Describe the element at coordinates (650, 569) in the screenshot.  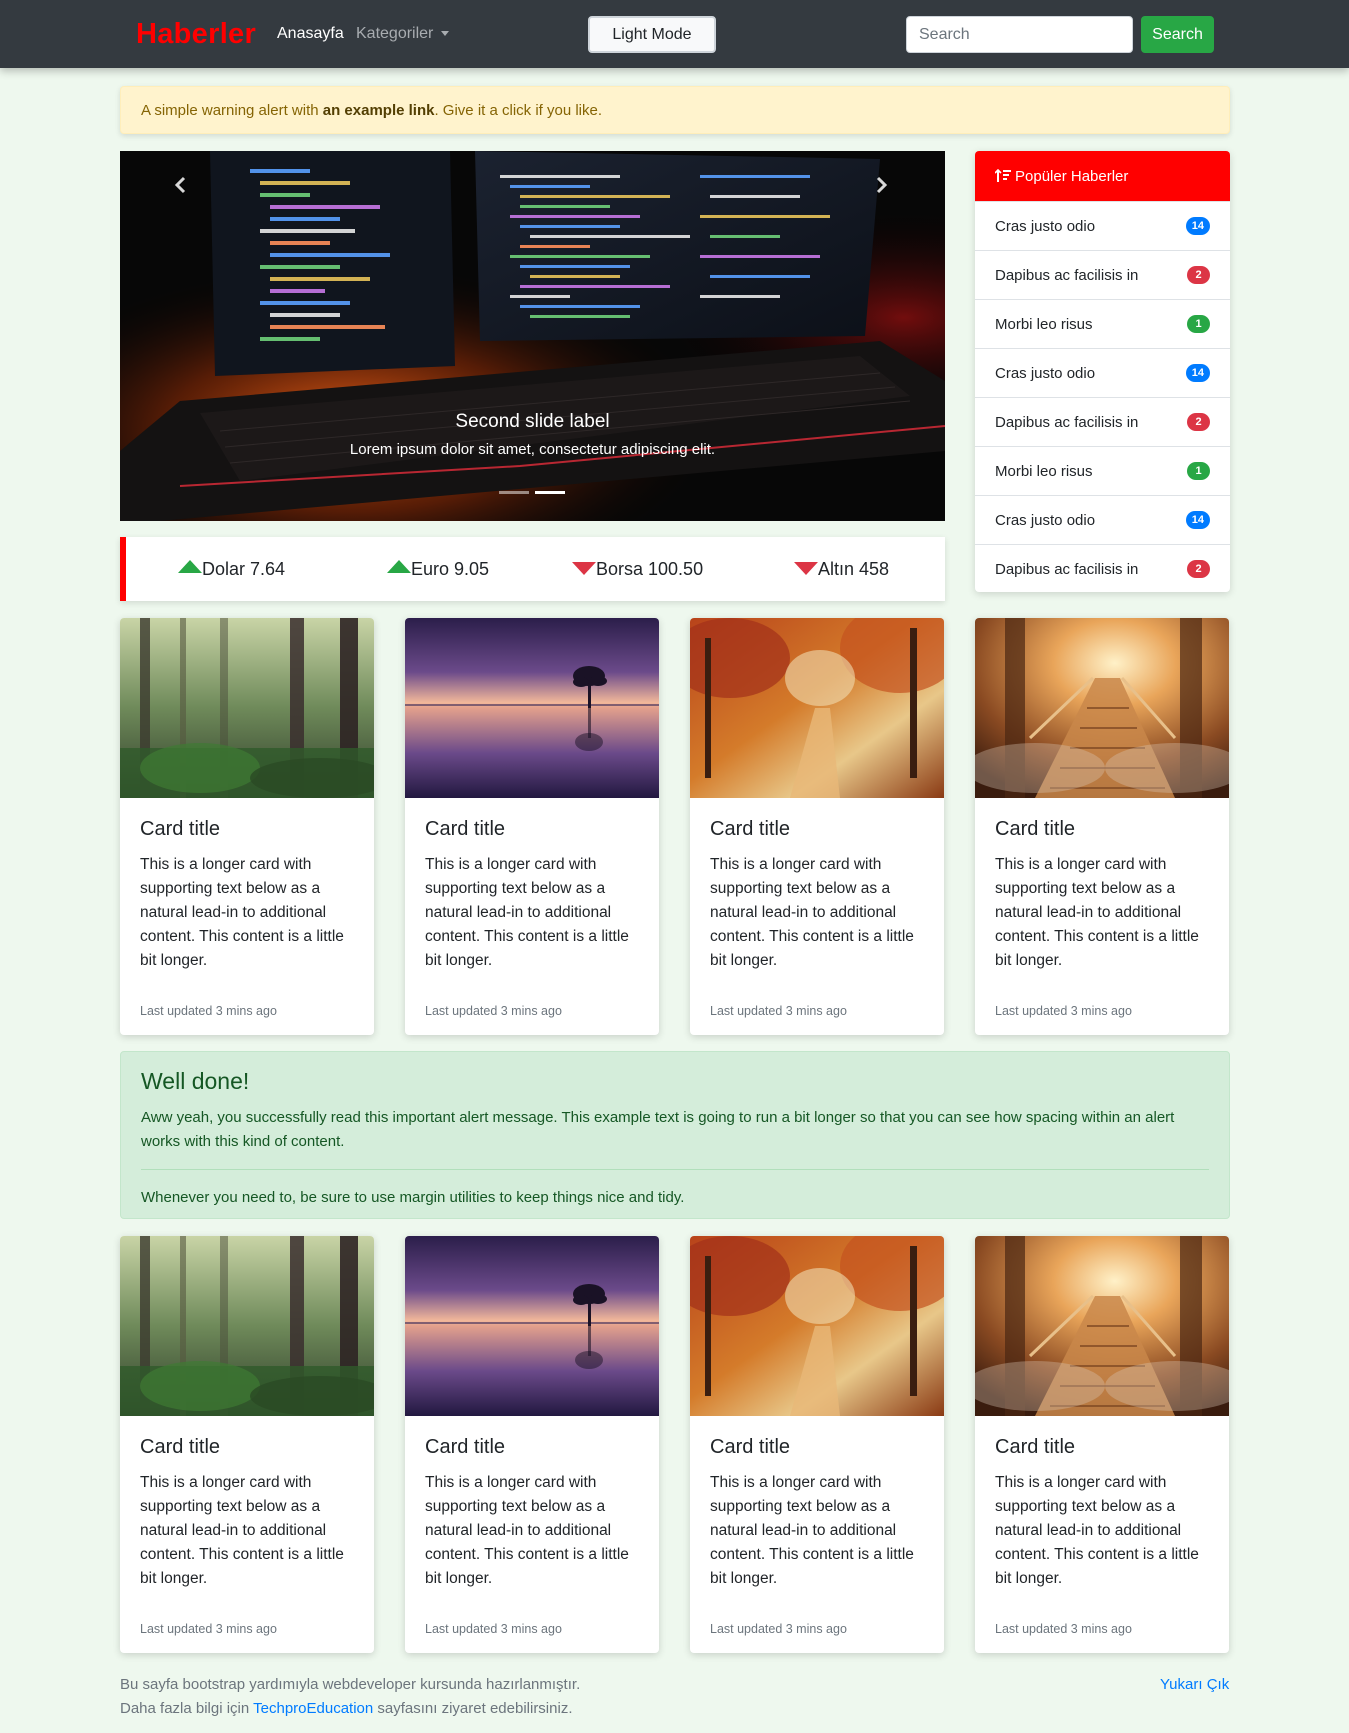
I see `ticker-label: Borsa 100.50` at that location.